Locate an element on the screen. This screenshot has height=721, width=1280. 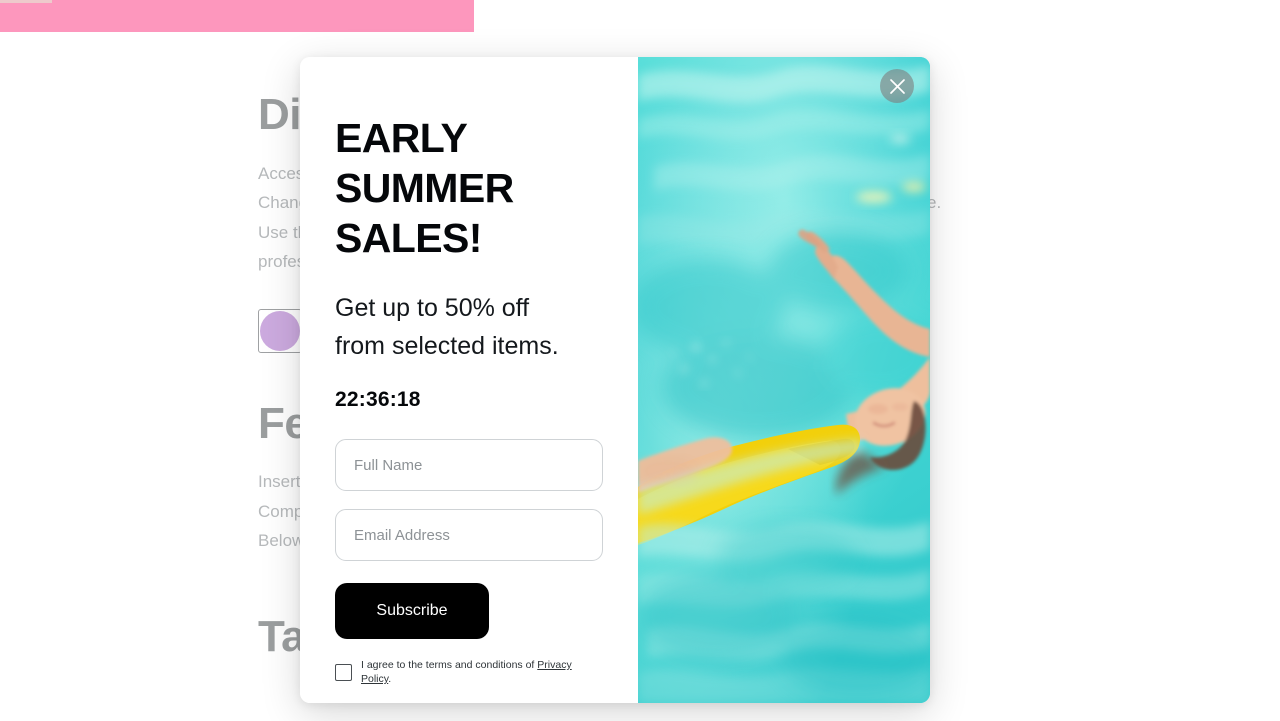
consent-text-label: I agree to the terms and conditions of is located at coordinates (449, 665).